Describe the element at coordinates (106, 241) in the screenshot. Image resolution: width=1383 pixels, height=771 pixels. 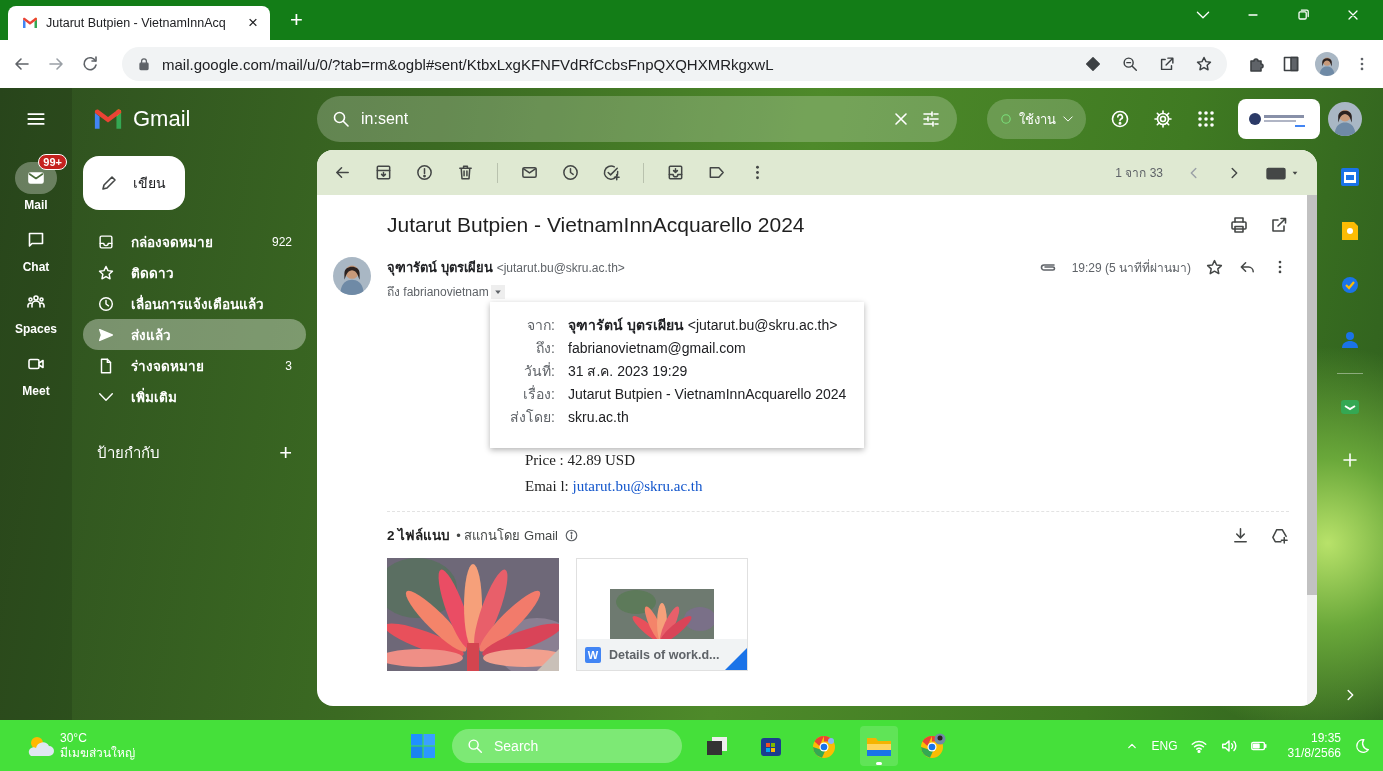
I see `inbox-icon` at that location.